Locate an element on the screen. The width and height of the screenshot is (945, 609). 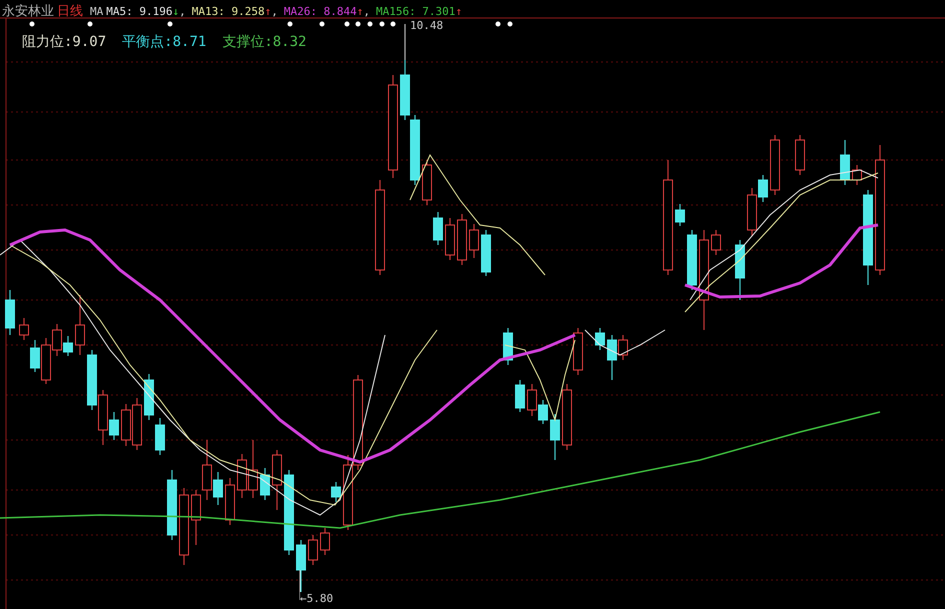
ma-value: MA5: 9.196 is located at coordinates (139, 11).